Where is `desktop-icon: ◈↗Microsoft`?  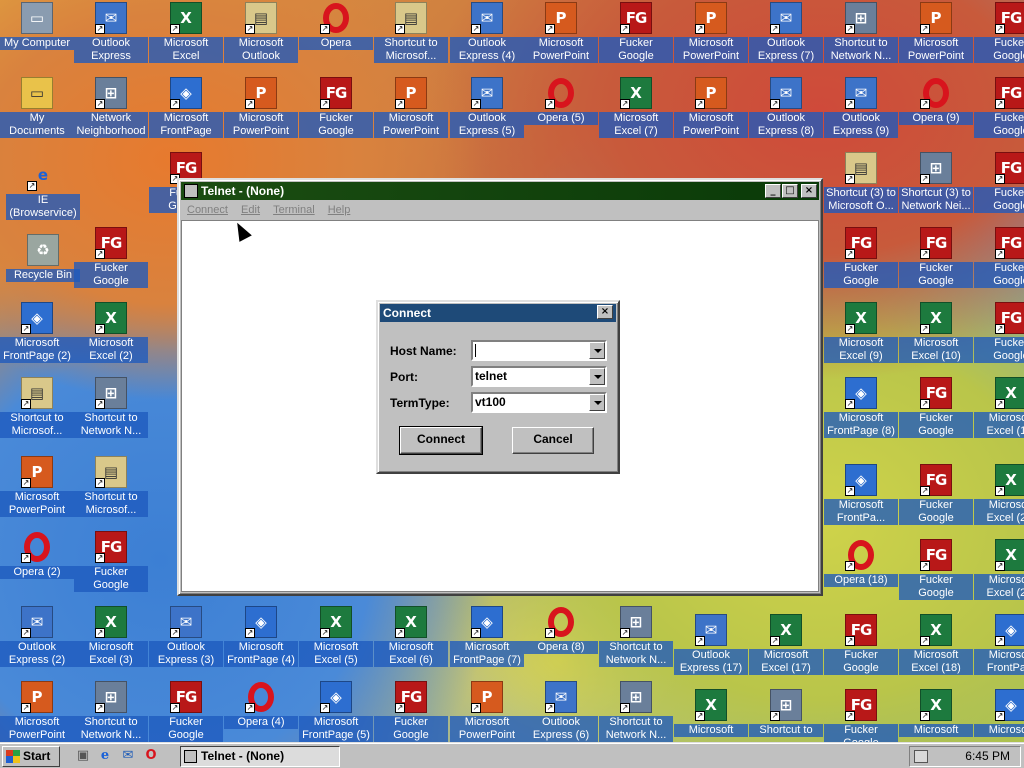
desktop-icon: ◈↗Microsoft is located at coordinates (999, 714).